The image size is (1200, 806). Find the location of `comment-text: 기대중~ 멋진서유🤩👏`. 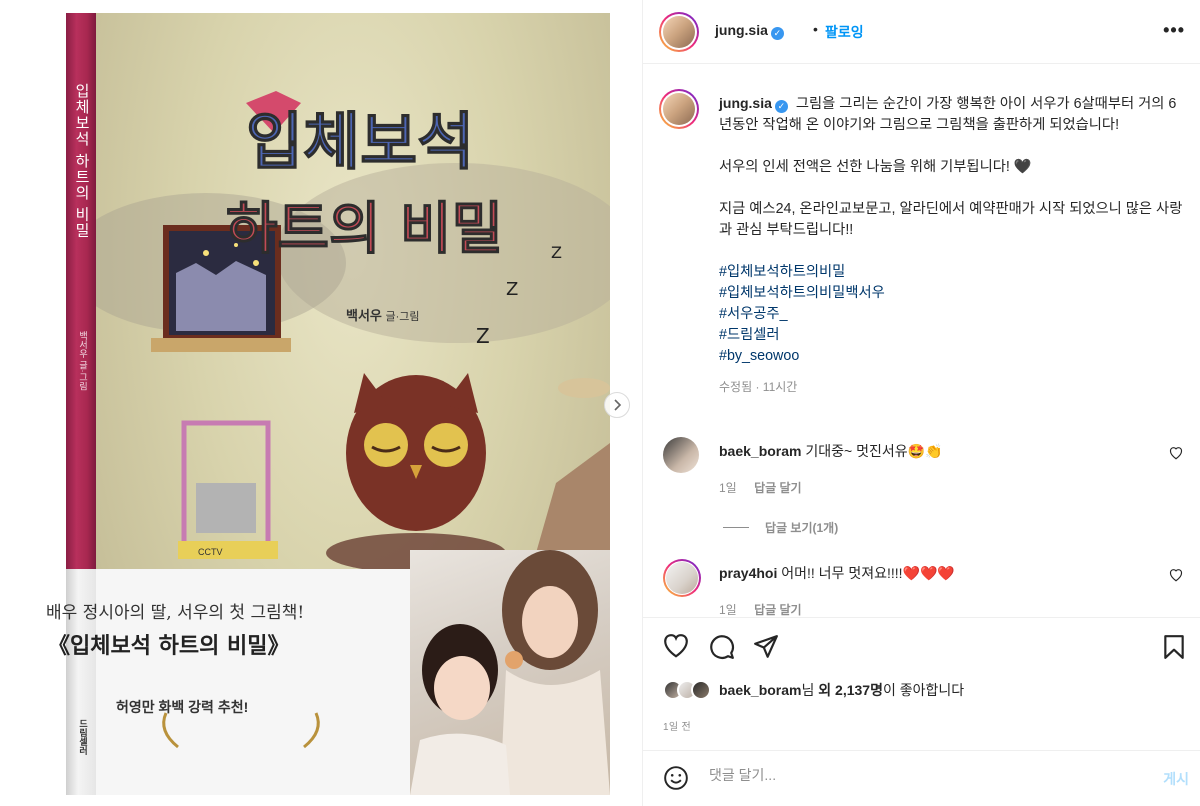

comment-text: 기대중~ 멋진서유🤩👏 is located at coordinates (874, 451).